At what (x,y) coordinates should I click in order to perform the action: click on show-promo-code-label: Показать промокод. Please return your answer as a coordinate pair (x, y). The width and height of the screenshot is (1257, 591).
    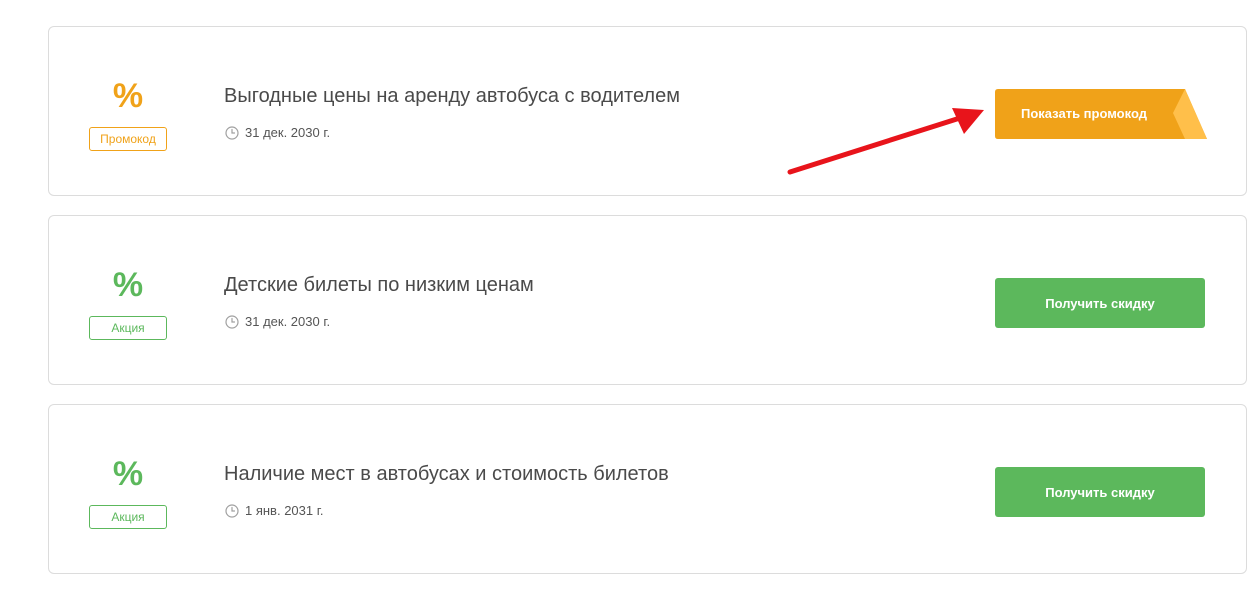
    Looking at the image, I should click on (1084, 113).